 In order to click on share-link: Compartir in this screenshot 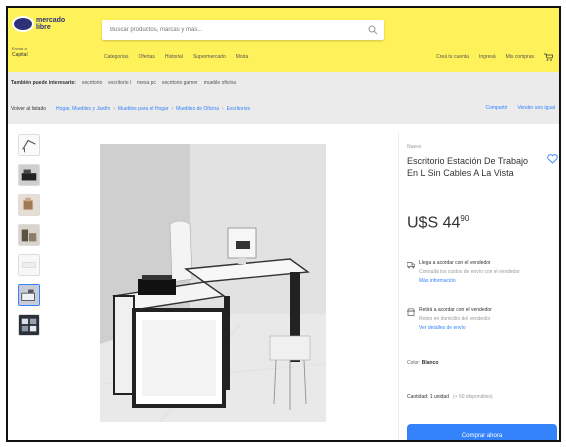, I will do `click(497, 108)`.